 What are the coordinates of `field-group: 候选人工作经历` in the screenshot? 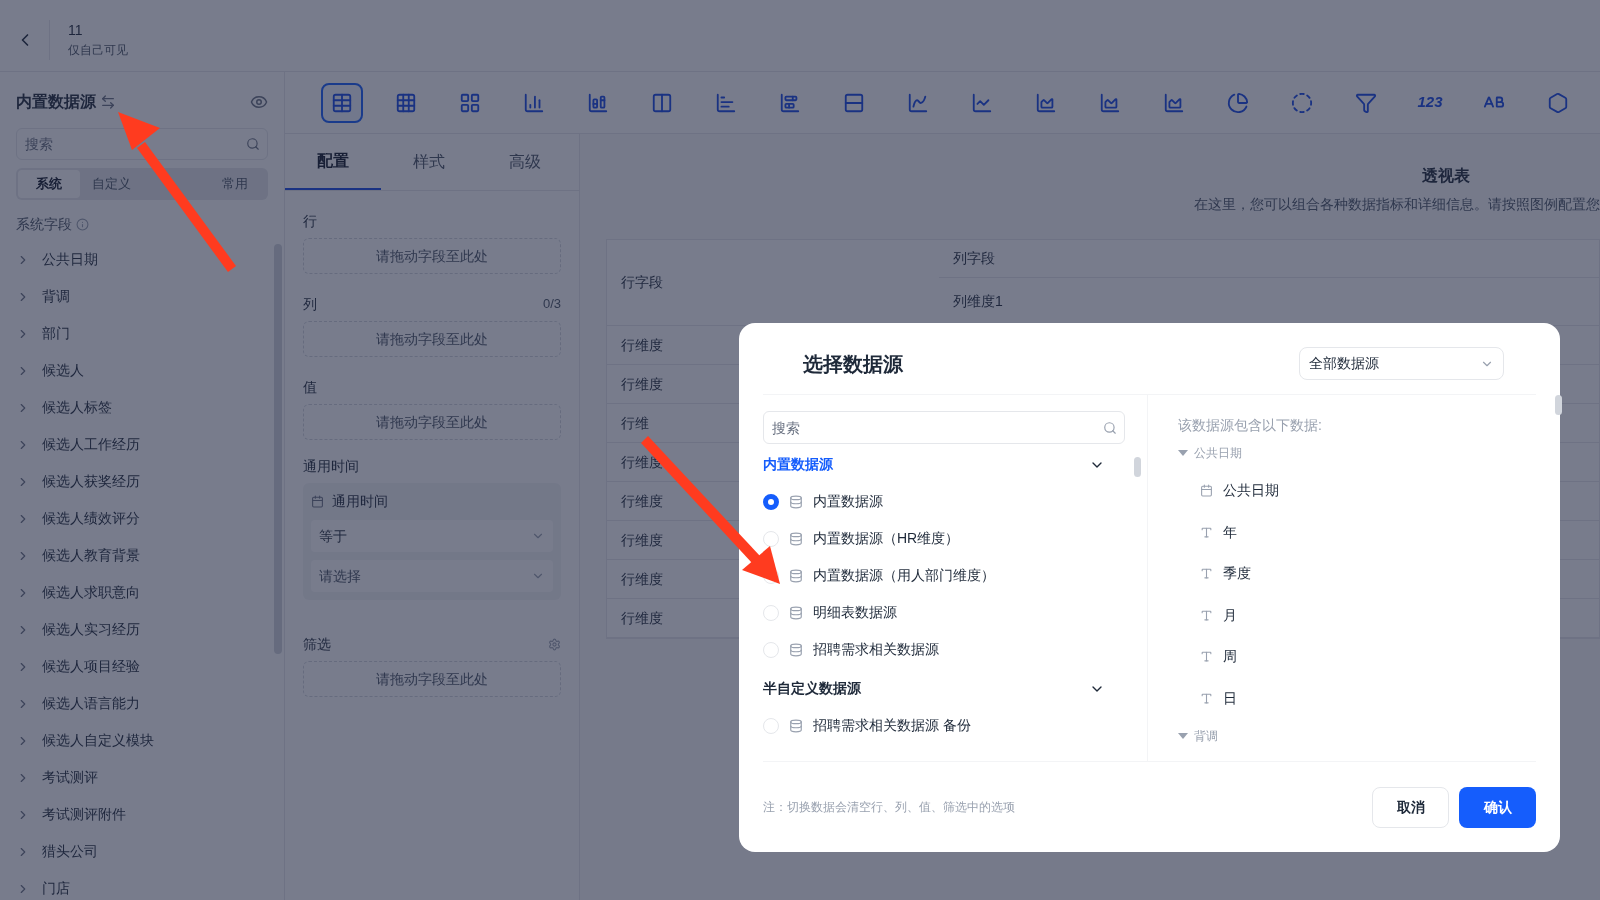 It's located at (142, 444).